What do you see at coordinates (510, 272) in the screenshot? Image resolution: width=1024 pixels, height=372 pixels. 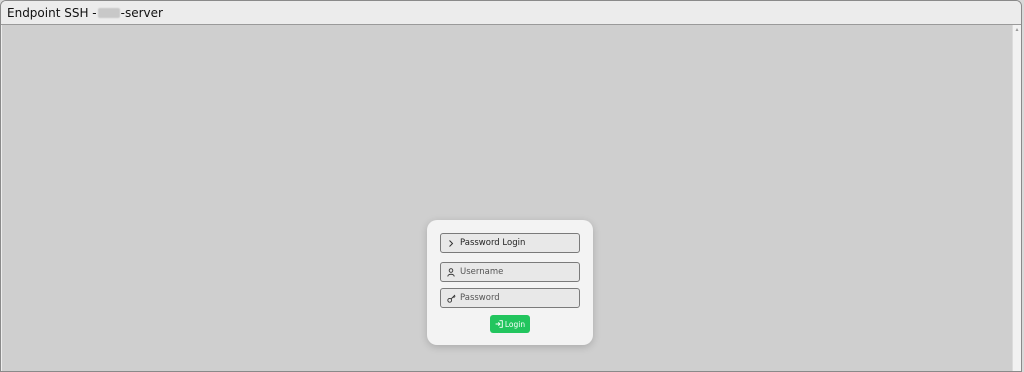 I see `username-field: Username` at bounding box center [510, 272].